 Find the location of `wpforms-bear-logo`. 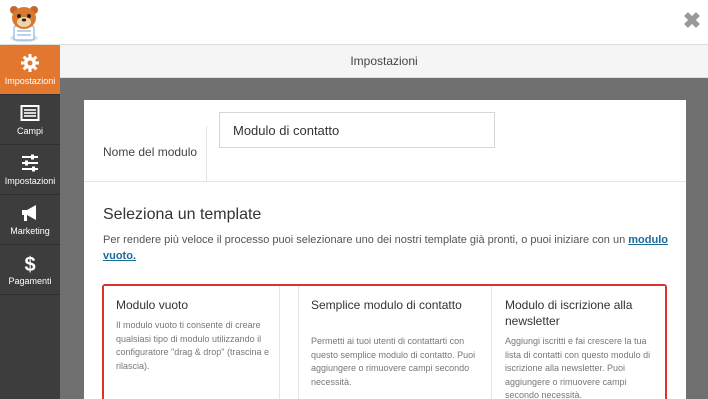

wpforms-bear-logo is located at coordinates (24, 24).